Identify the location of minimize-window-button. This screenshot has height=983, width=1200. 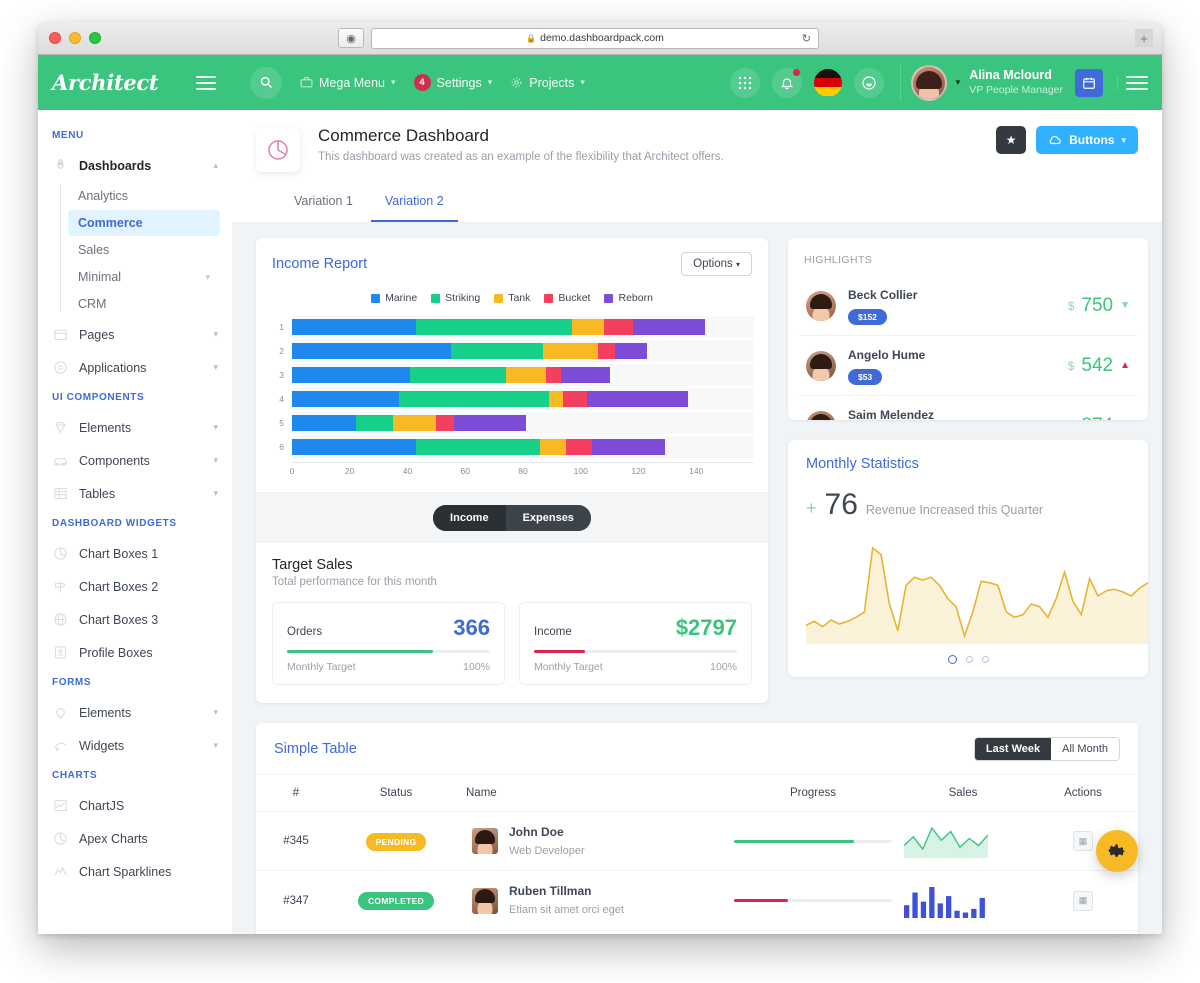
(75, 38).